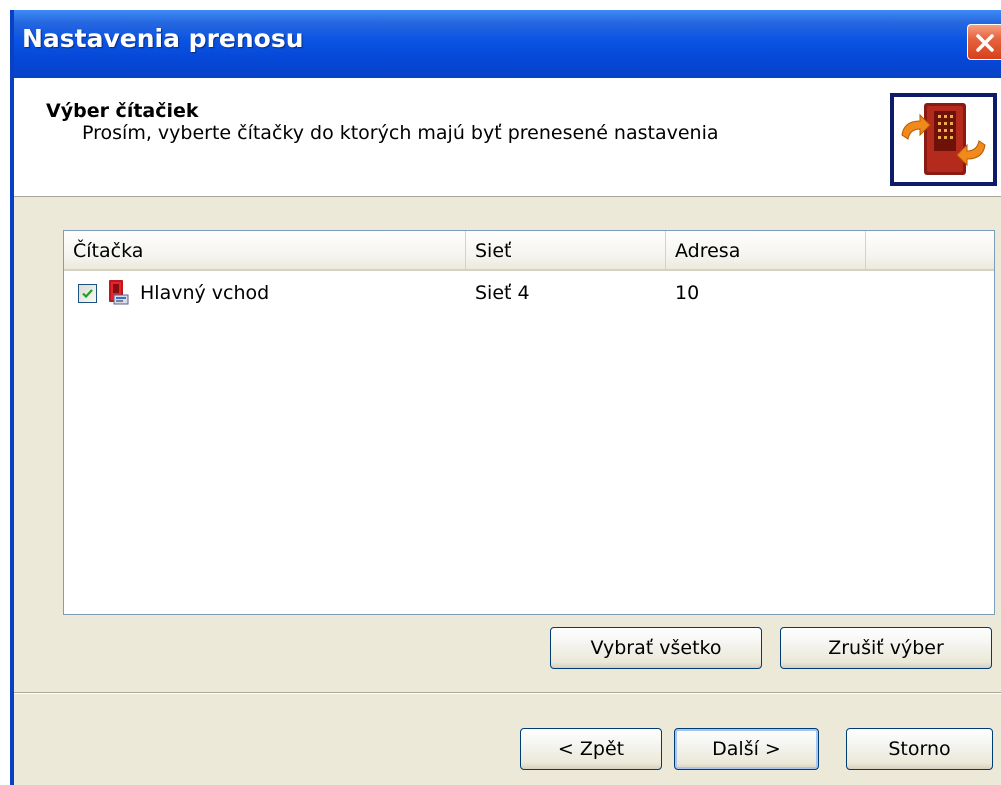  I want to click on column-header-empty, so click(930, 250).